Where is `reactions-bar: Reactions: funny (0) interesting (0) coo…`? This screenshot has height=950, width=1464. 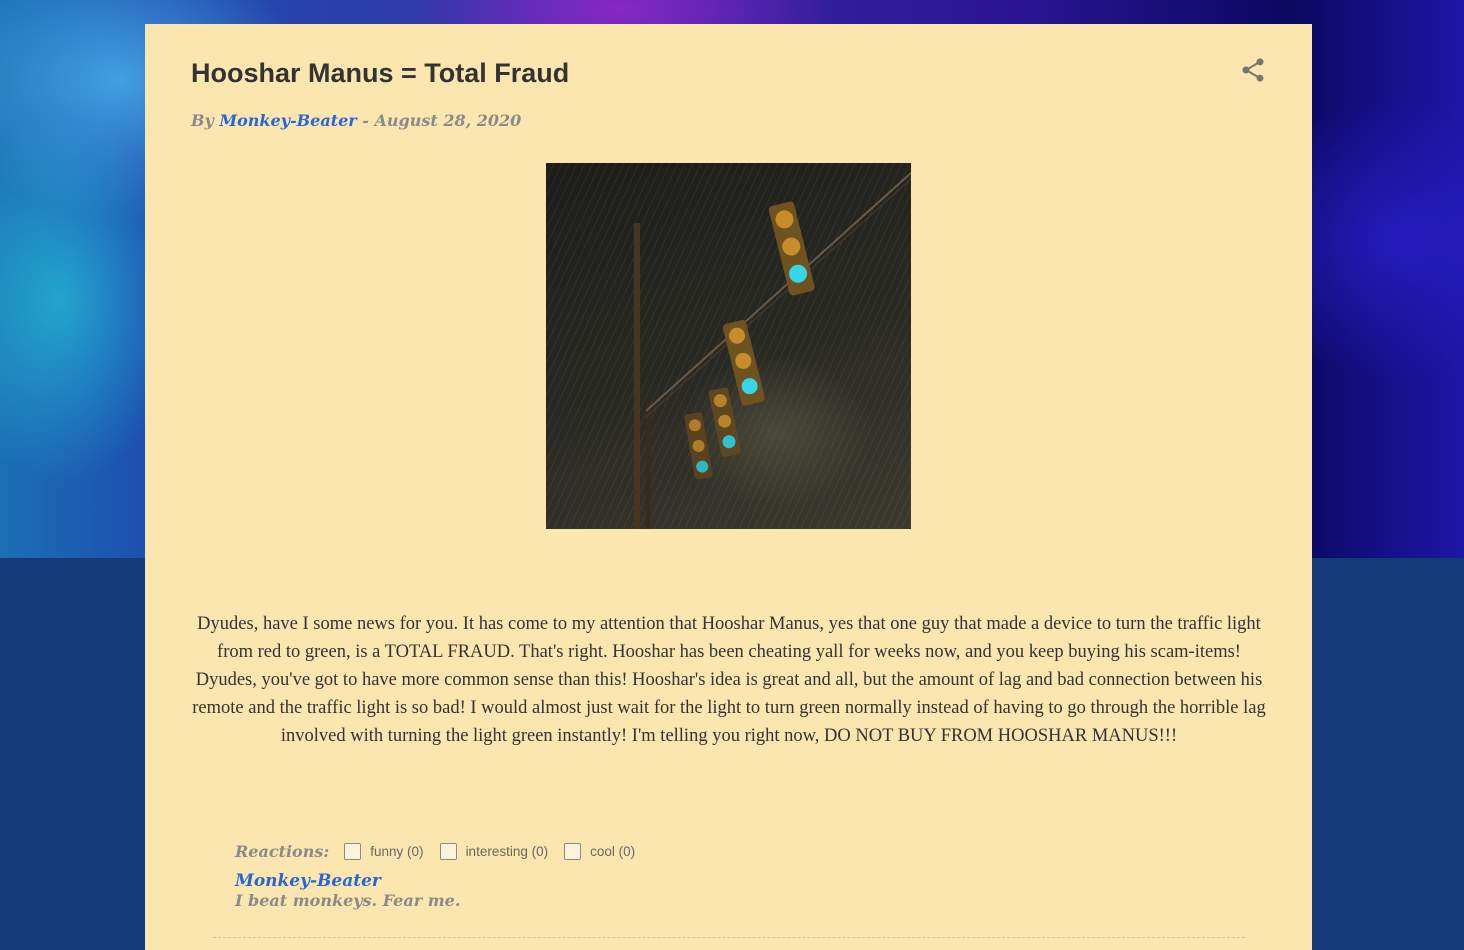 reactions-bar: Reactions: funny (0) interesting (0) coo… is located at coordinates (443, 851).